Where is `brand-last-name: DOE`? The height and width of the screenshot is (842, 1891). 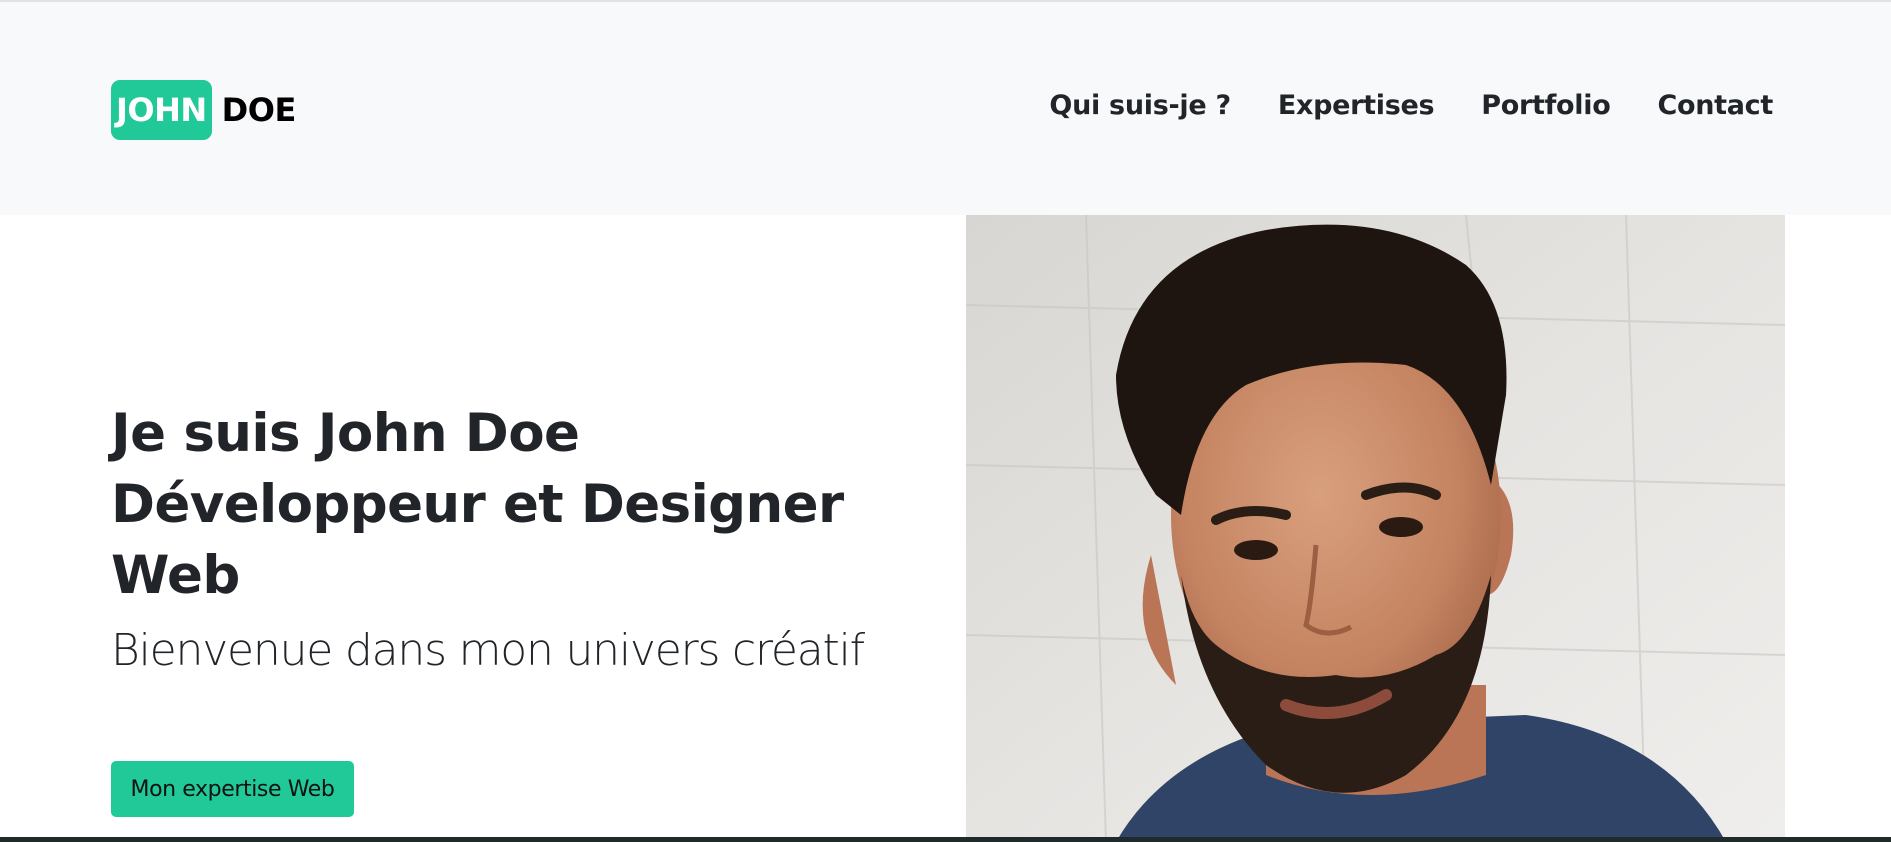 brand-last-name: DOE is located at coordinates (259, 110).